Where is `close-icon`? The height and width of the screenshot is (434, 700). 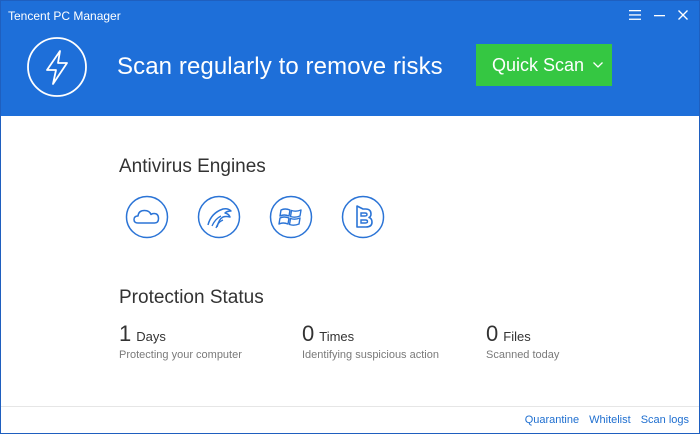 close-icon is located at coordinates (683, 15).